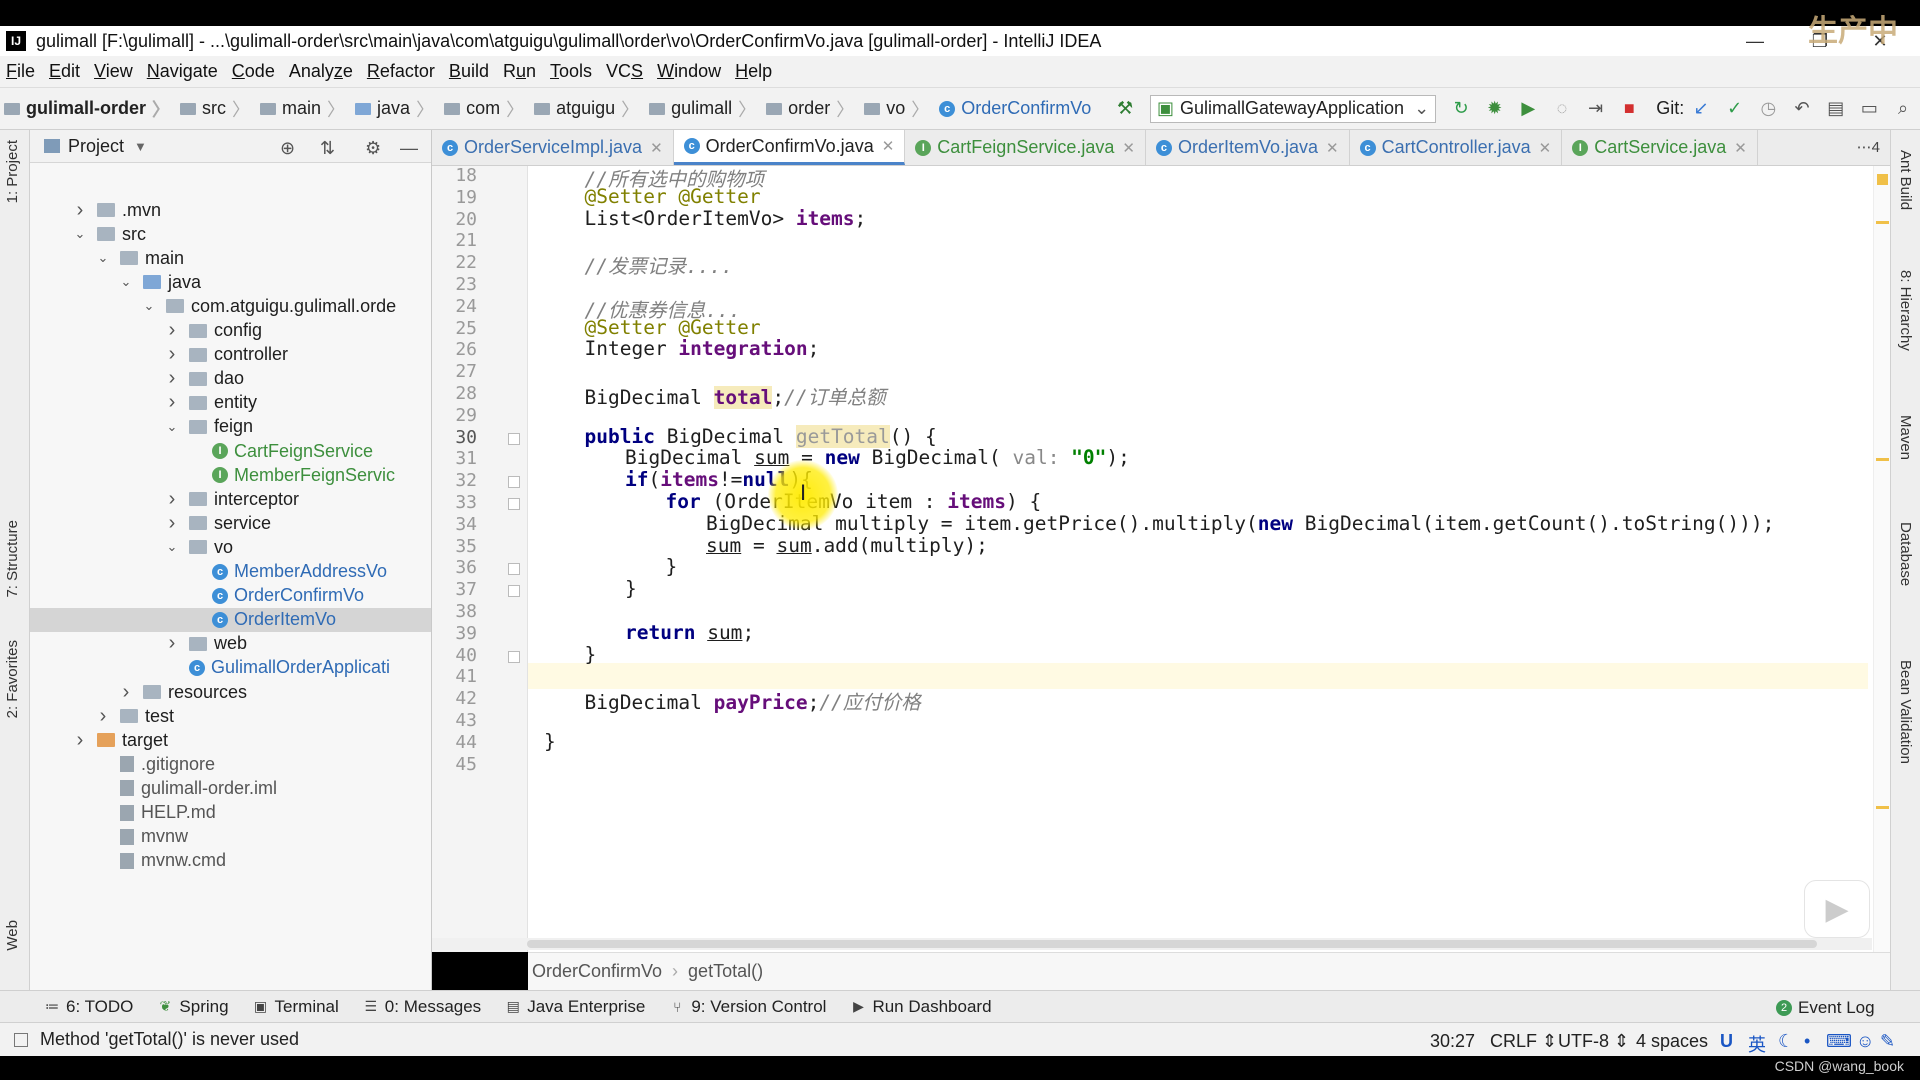 The height and width of the screenshot is (1080, 1920). I want to click on menu-navigate: Navigate, so click(182, 71).